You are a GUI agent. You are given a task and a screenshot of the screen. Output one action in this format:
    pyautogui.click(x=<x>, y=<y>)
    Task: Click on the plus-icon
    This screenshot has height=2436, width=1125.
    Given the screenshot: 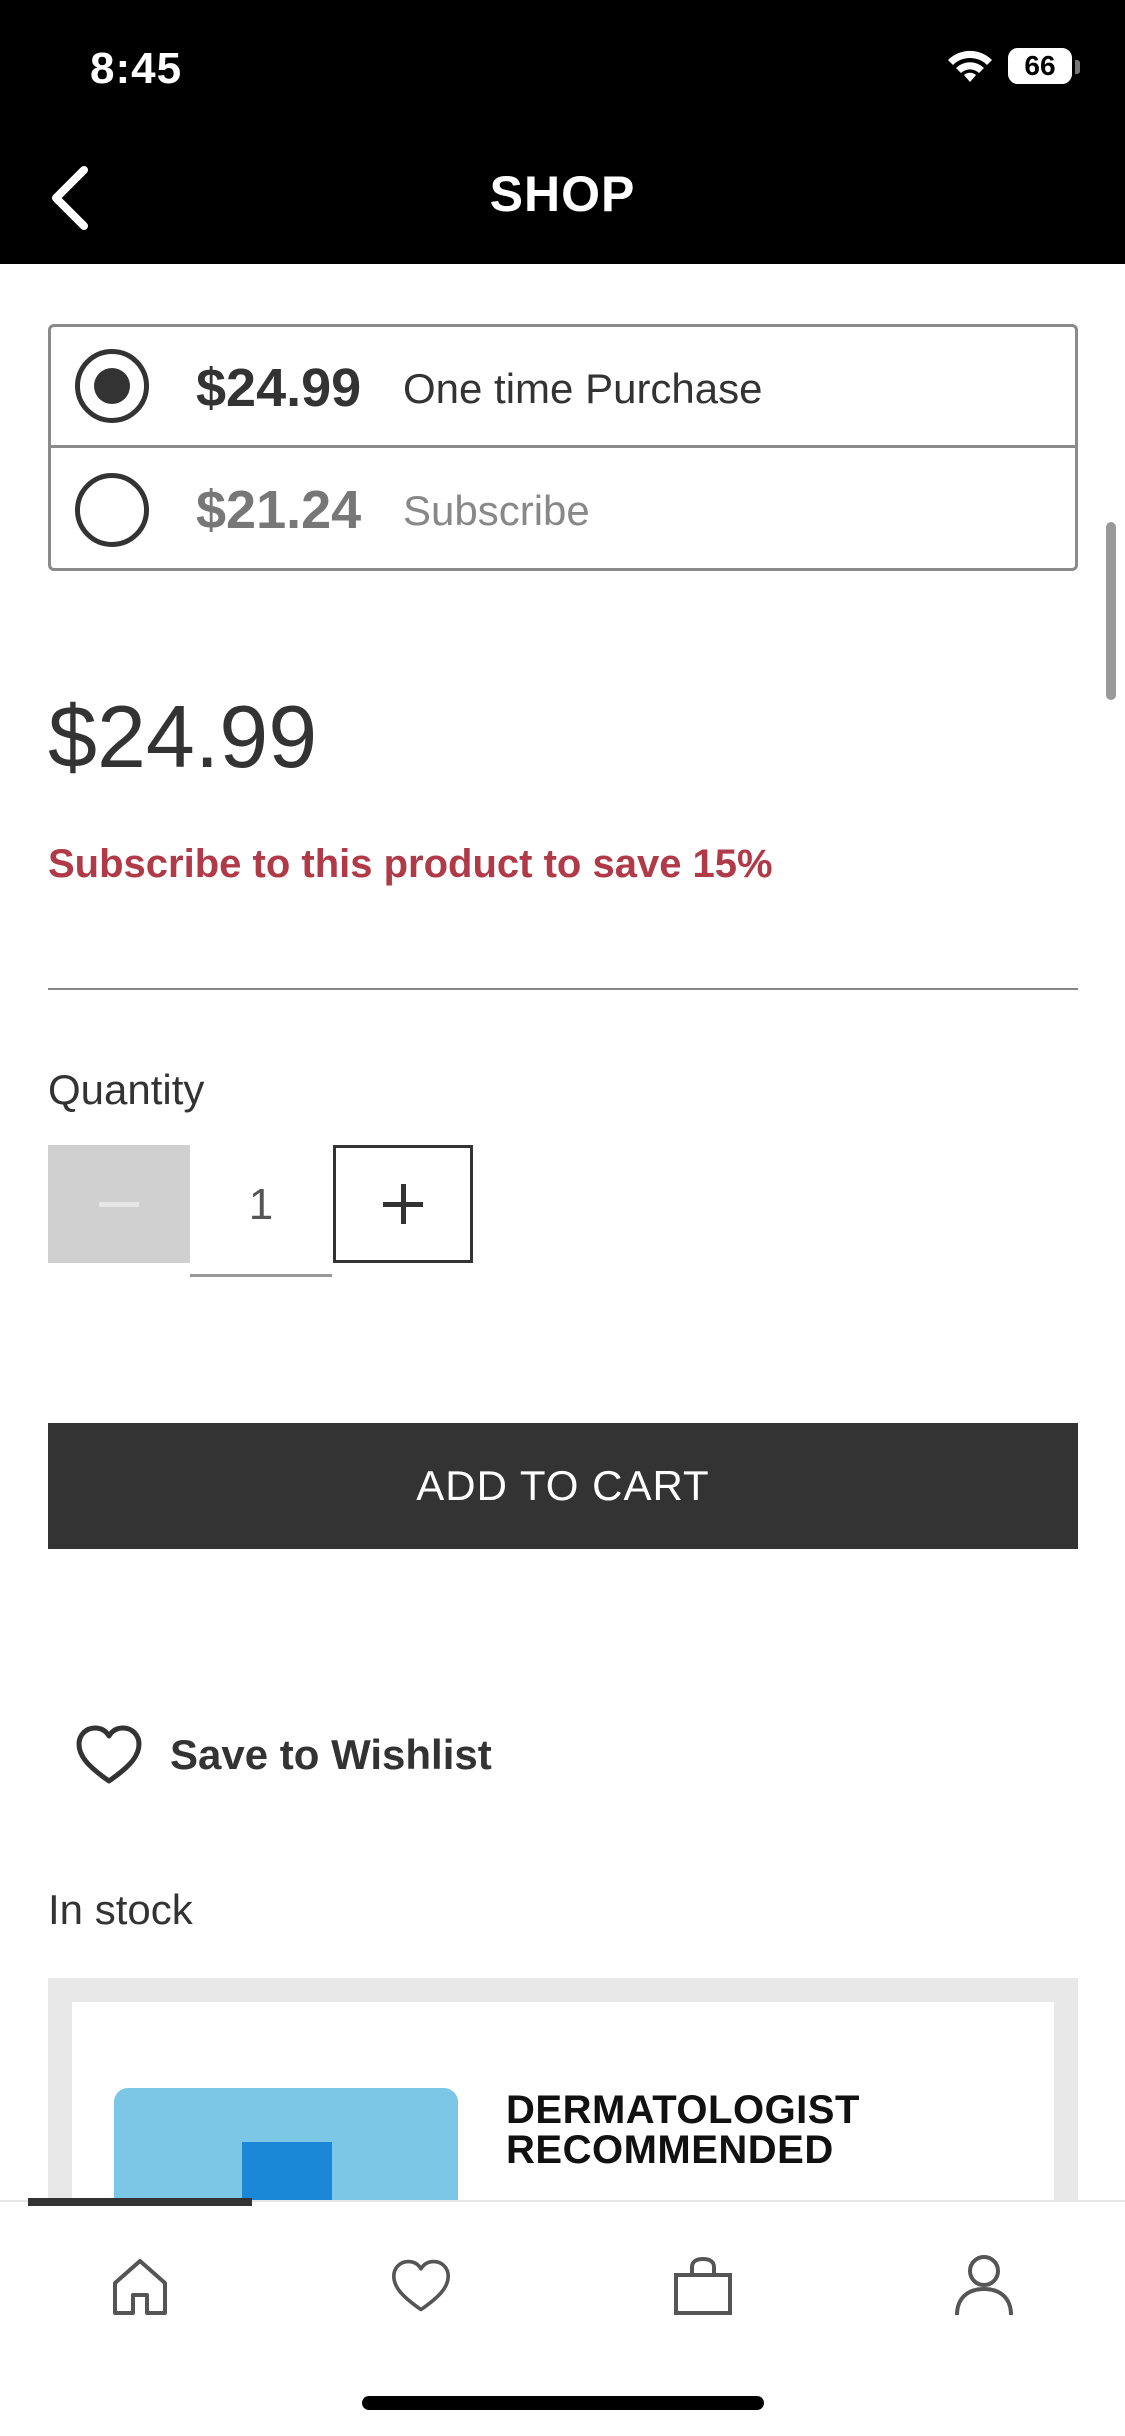 What is the action you would take?
    pyautogui.click(x=403, y=1204)
    